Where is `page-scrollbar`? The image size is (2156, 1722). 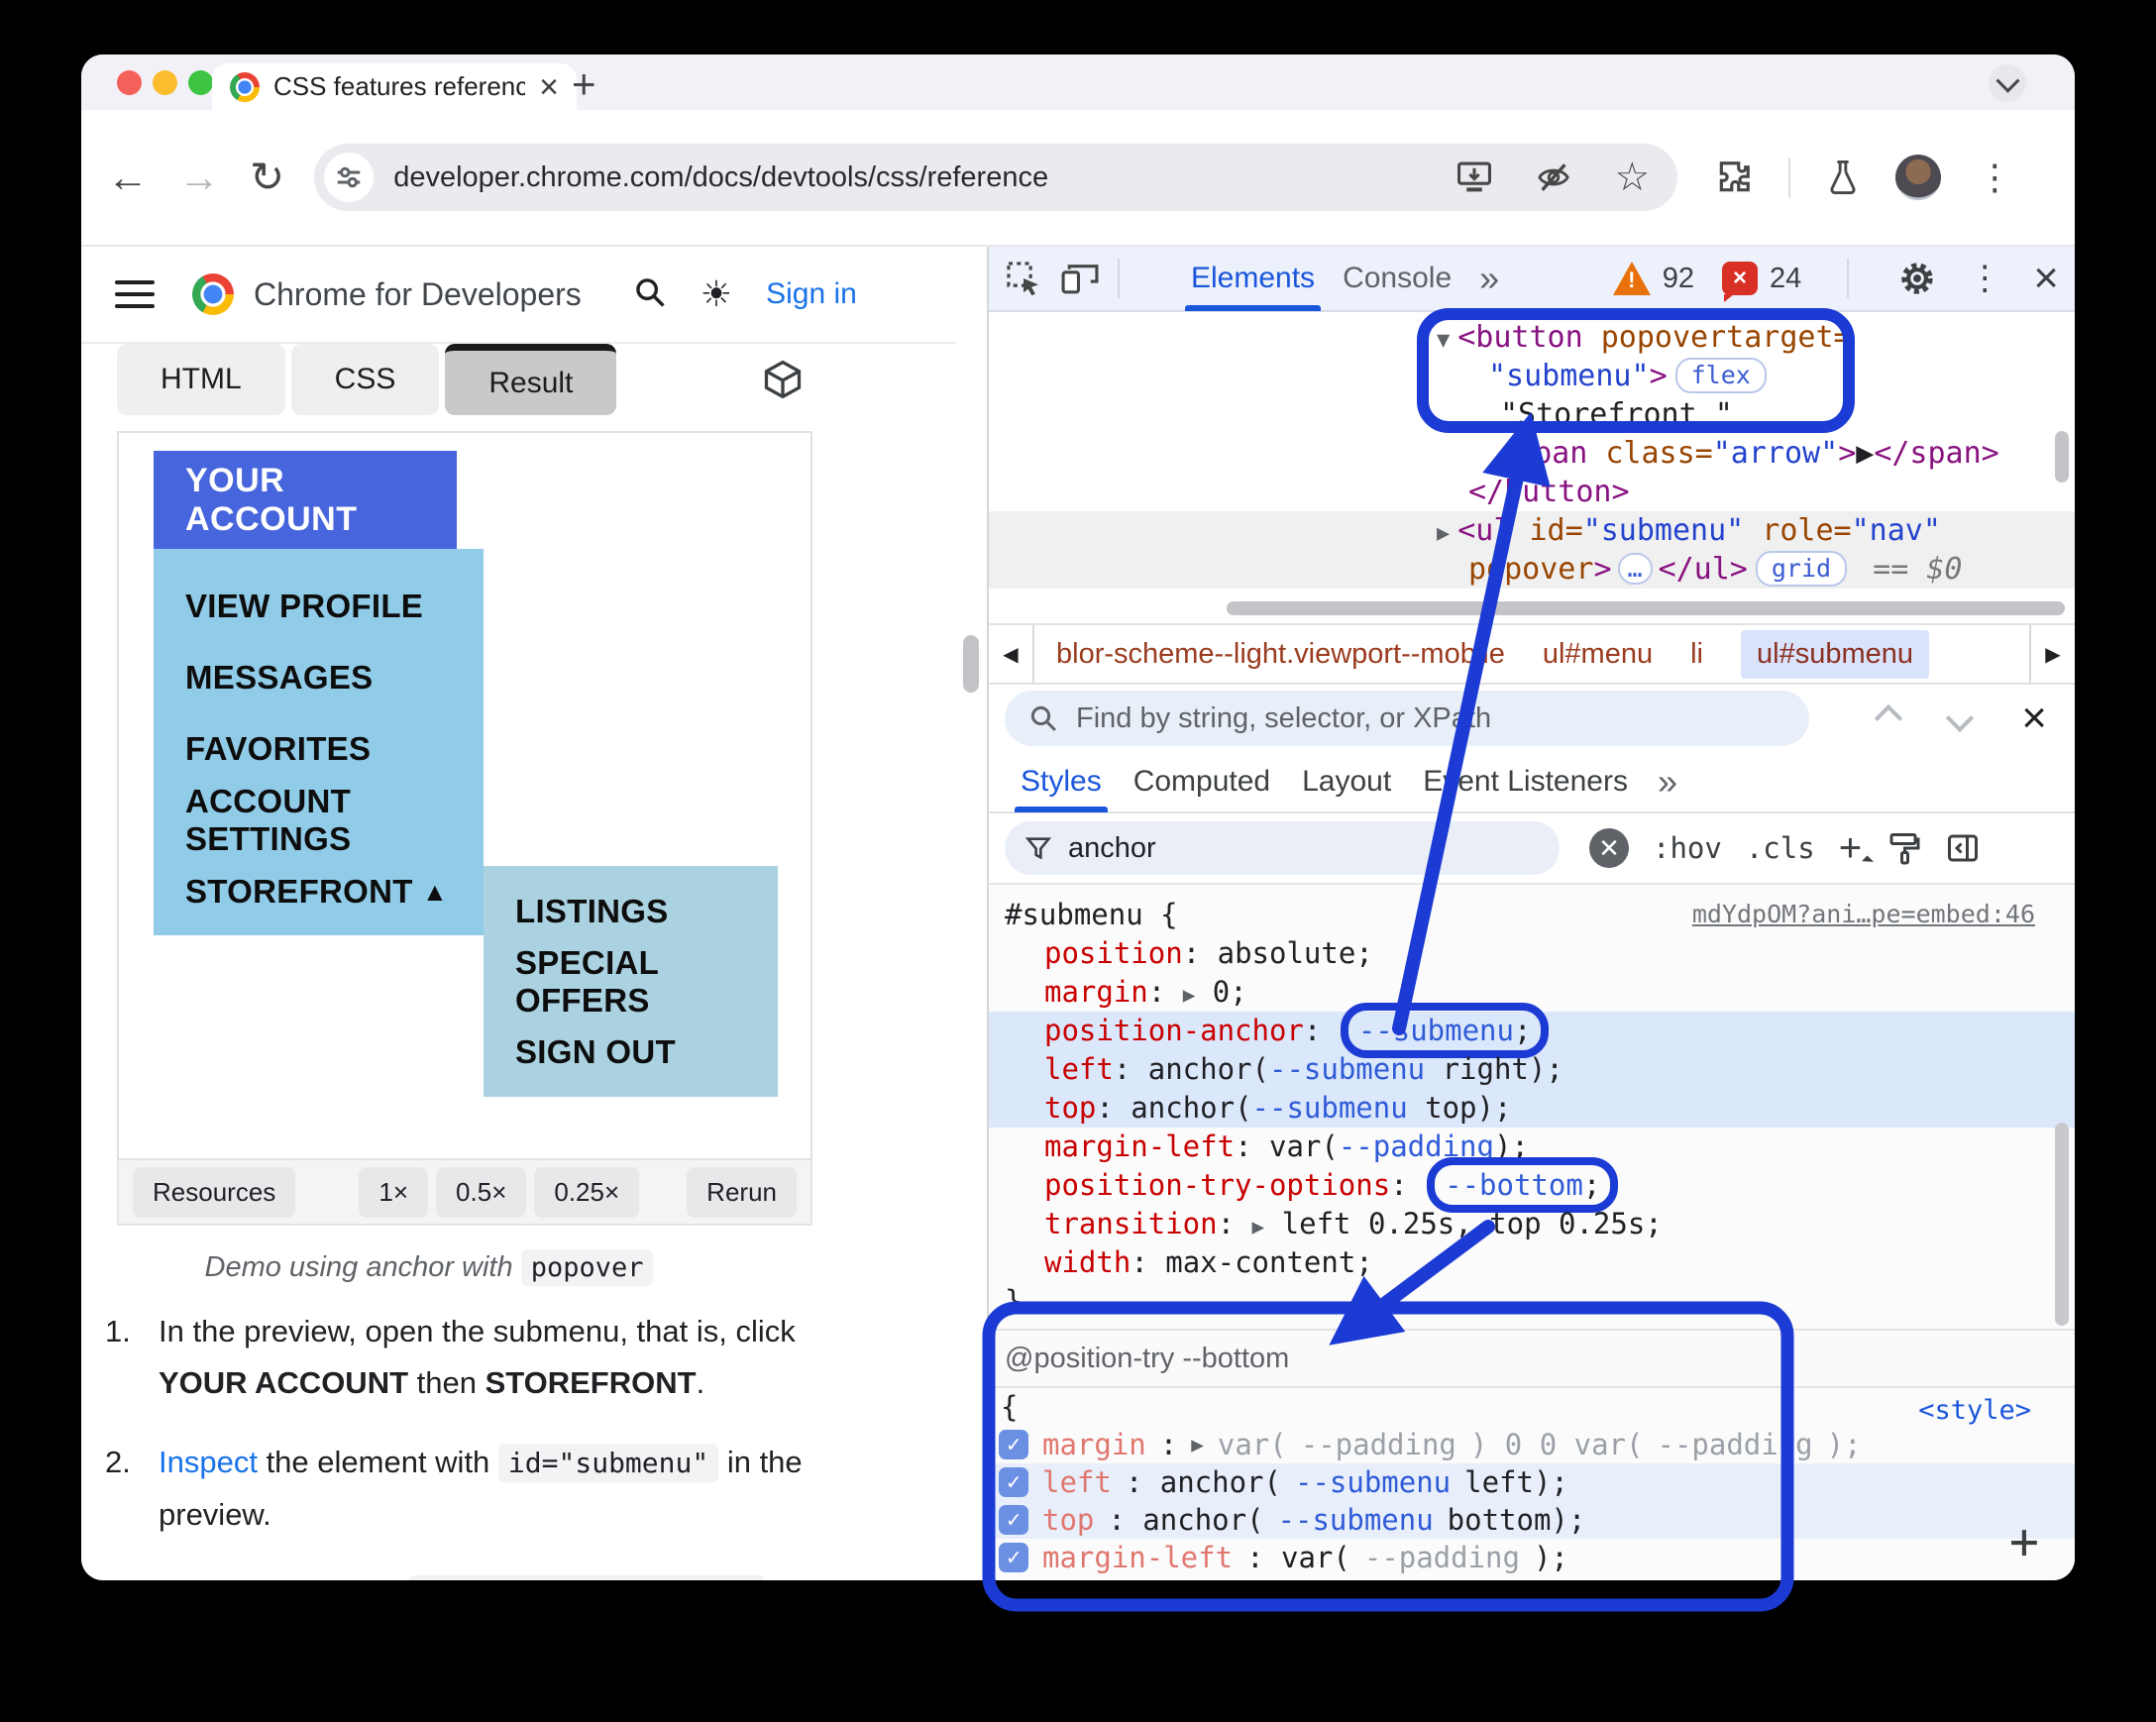
page-scrollbar is located at coordinates (973, 913).